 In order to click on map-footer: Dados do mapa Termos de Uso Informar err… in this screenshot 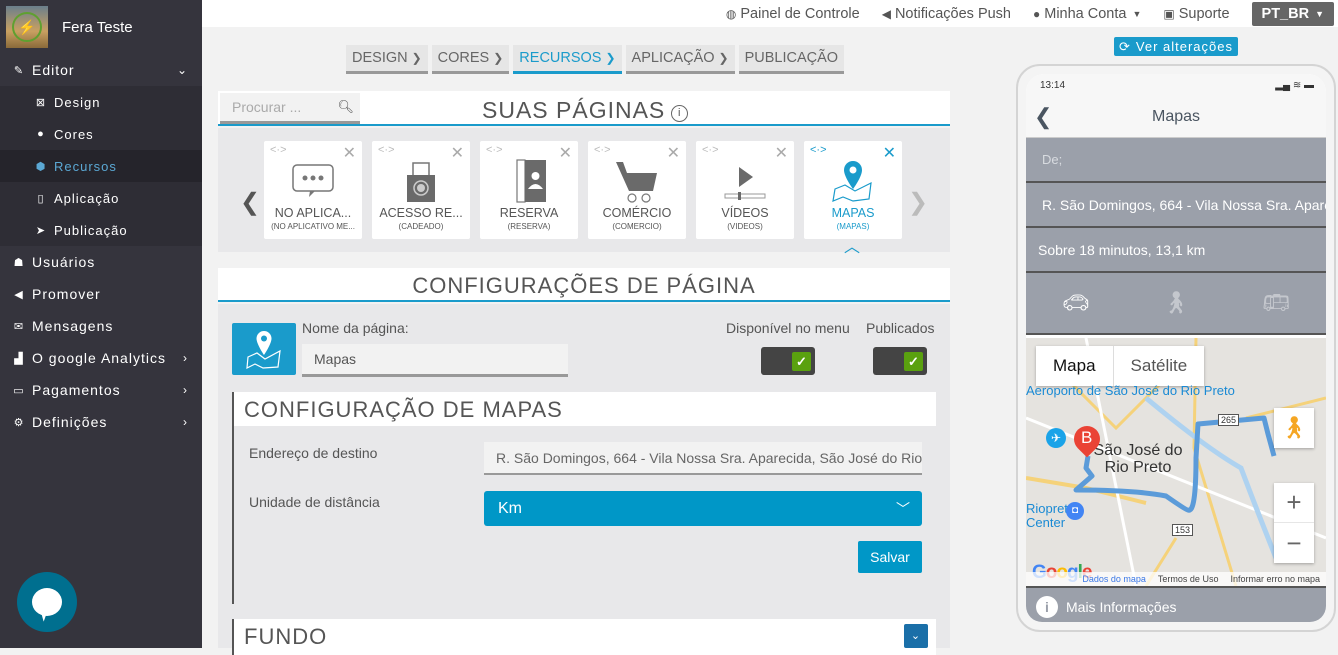, I will do `click(1176, 579)`.